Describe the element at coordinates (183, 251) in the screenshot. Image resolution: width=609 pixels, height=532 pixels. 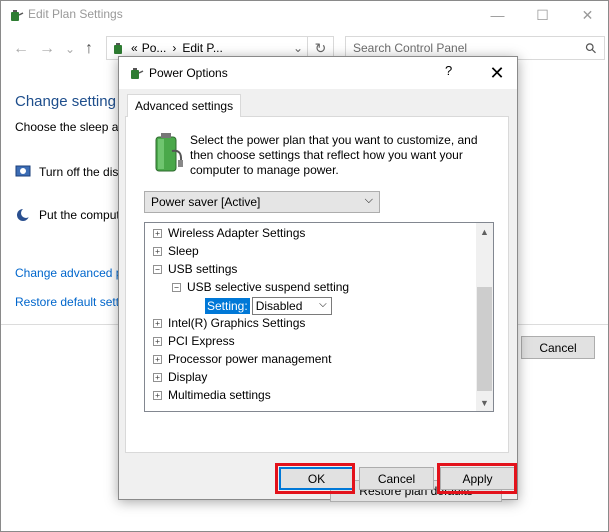
I see `tree-item-label: Sleep` at that location.